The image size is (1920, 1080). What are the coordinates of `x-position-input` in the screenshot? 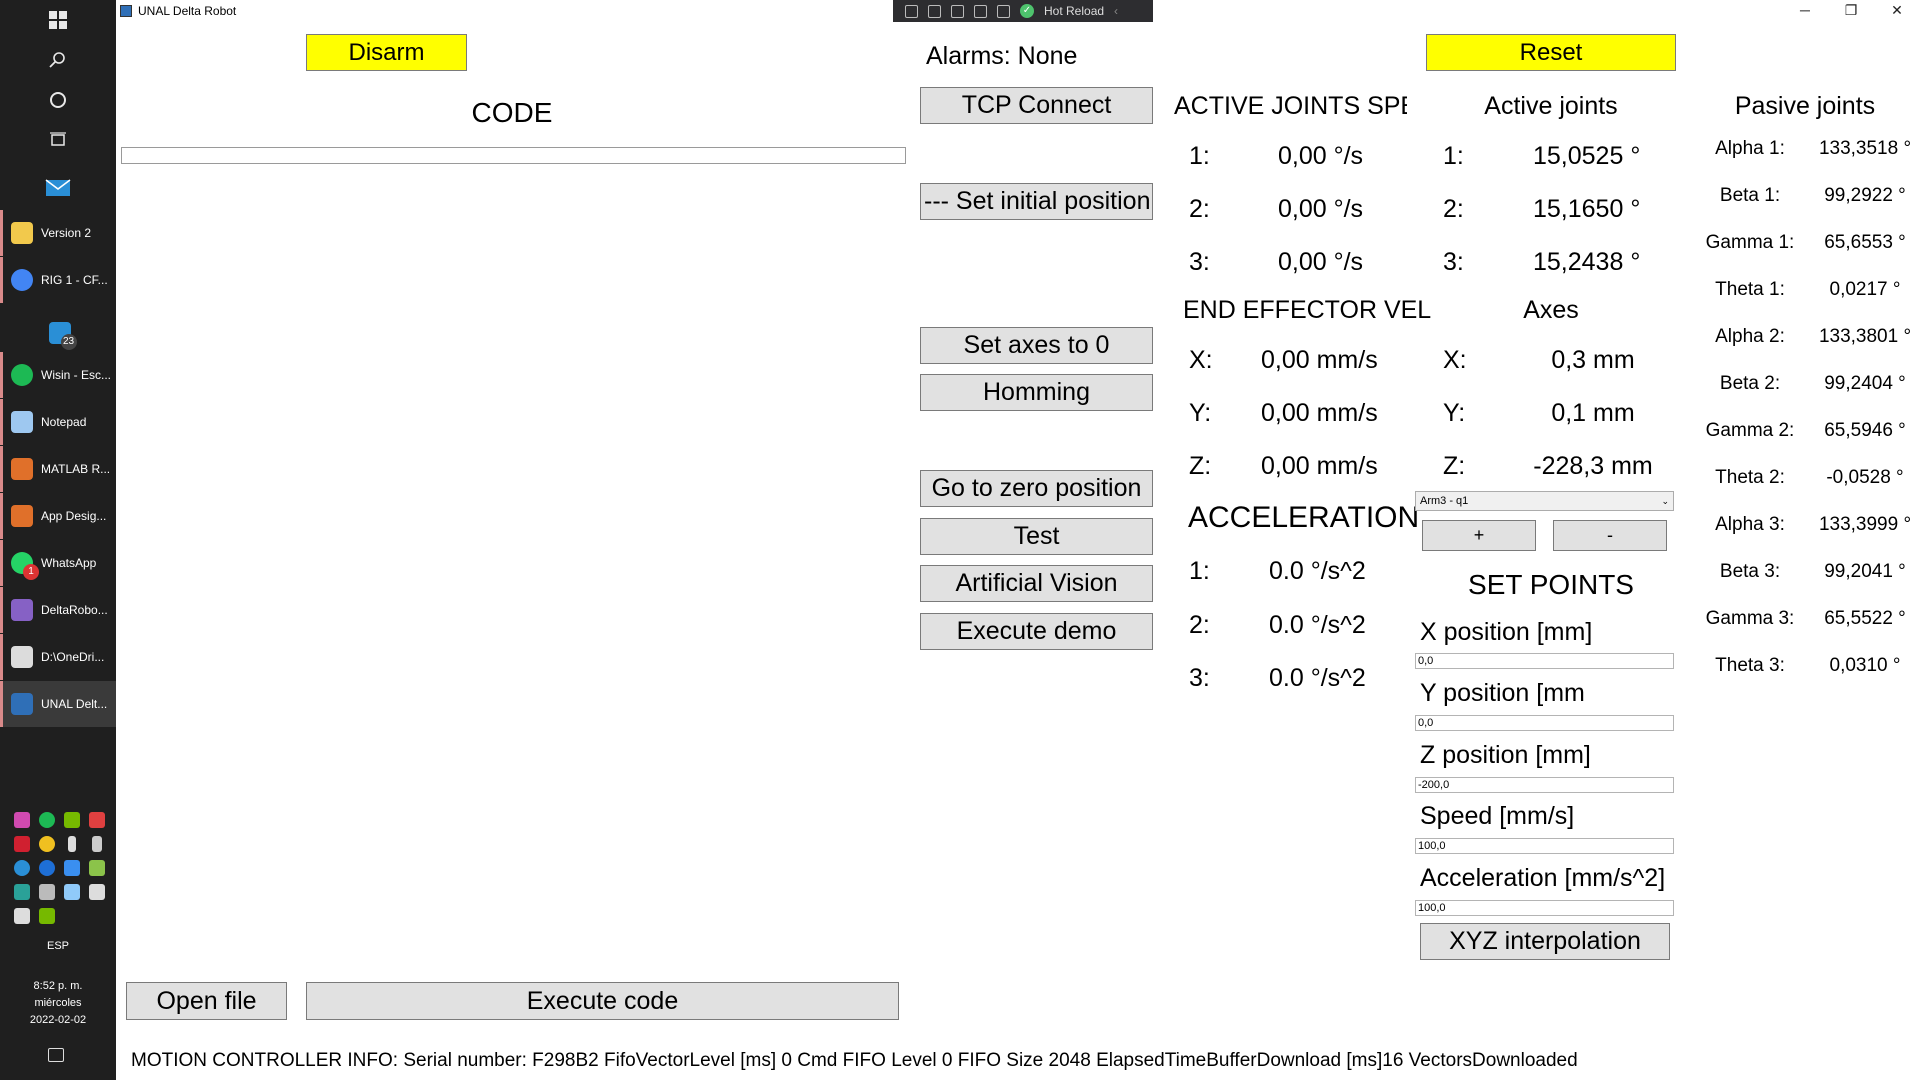 It's located at (1544, 661).